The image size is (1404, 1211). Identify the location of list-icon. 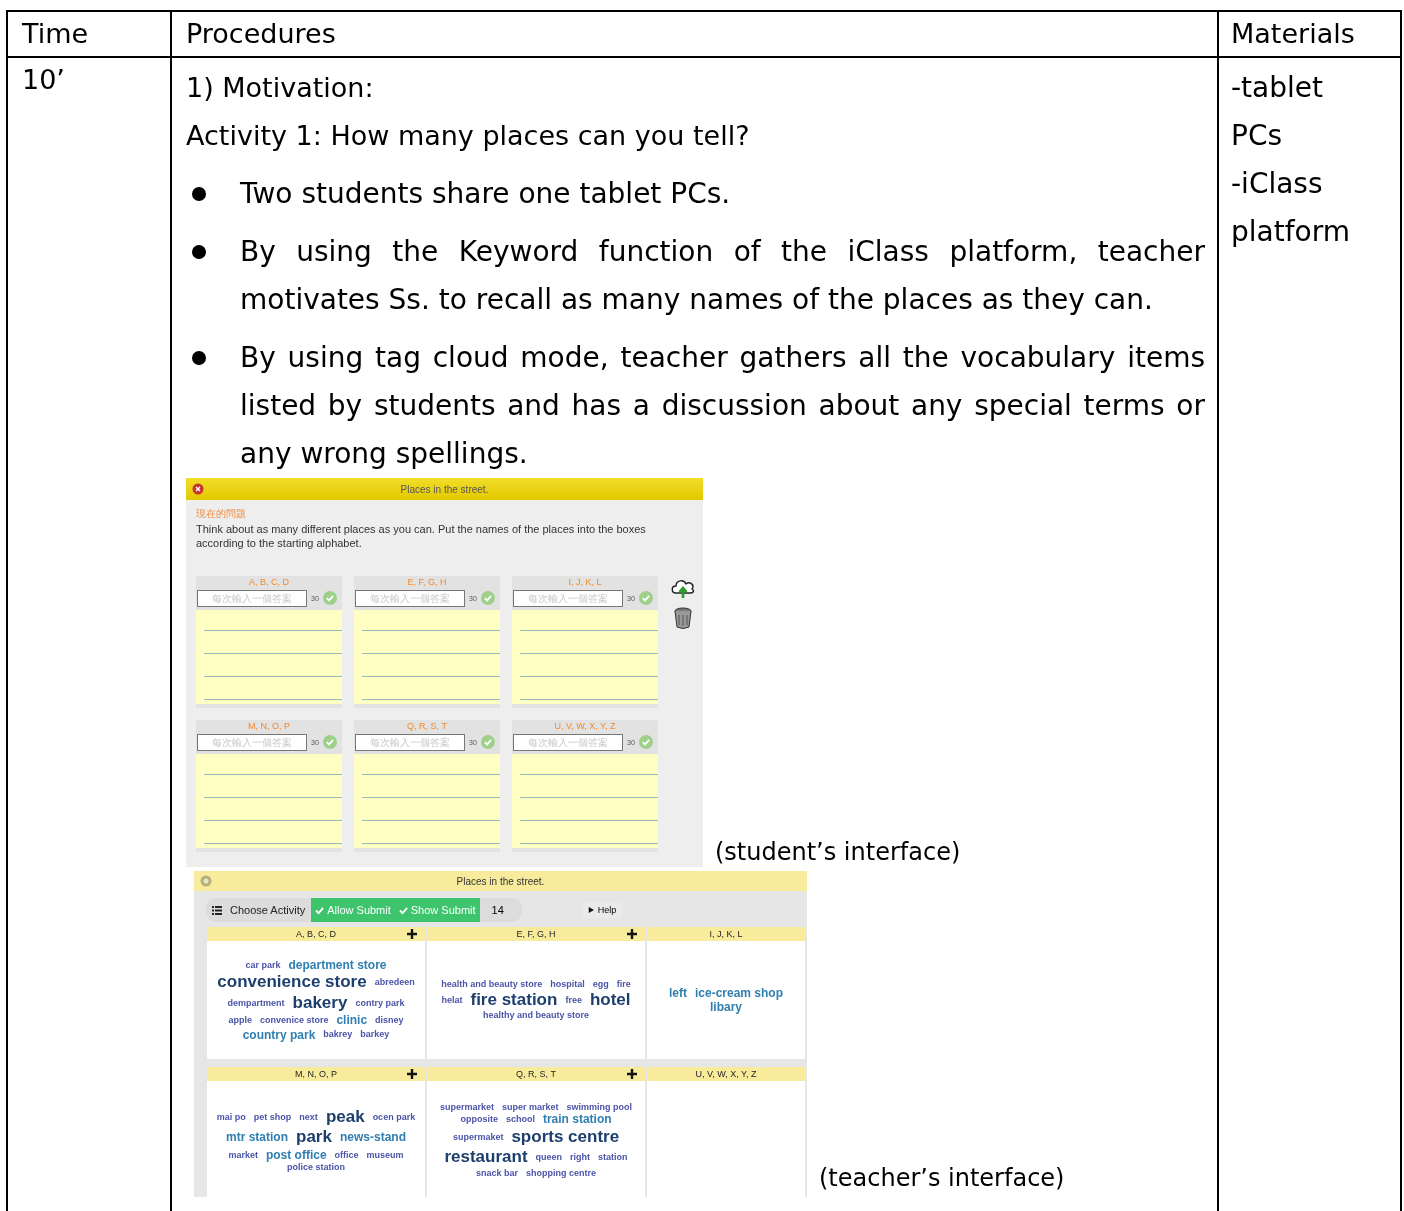
(217, 910).